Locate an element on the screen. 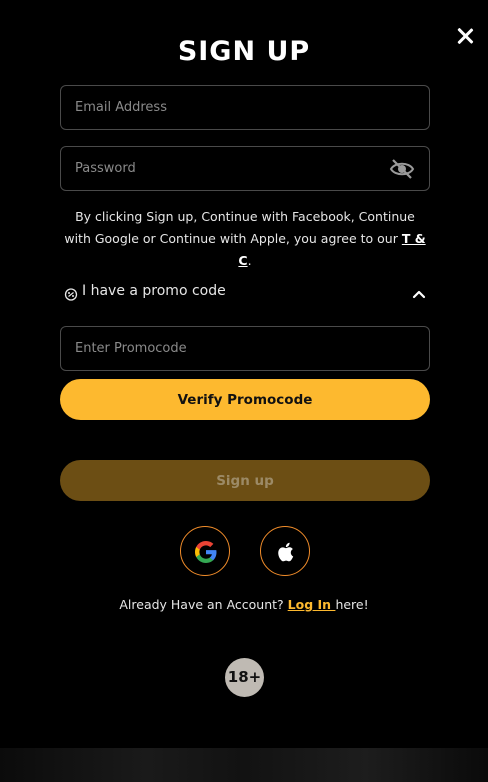 This screenshot has width=488, height=782. password-field-wrapper is located at coordinates (245, 168).